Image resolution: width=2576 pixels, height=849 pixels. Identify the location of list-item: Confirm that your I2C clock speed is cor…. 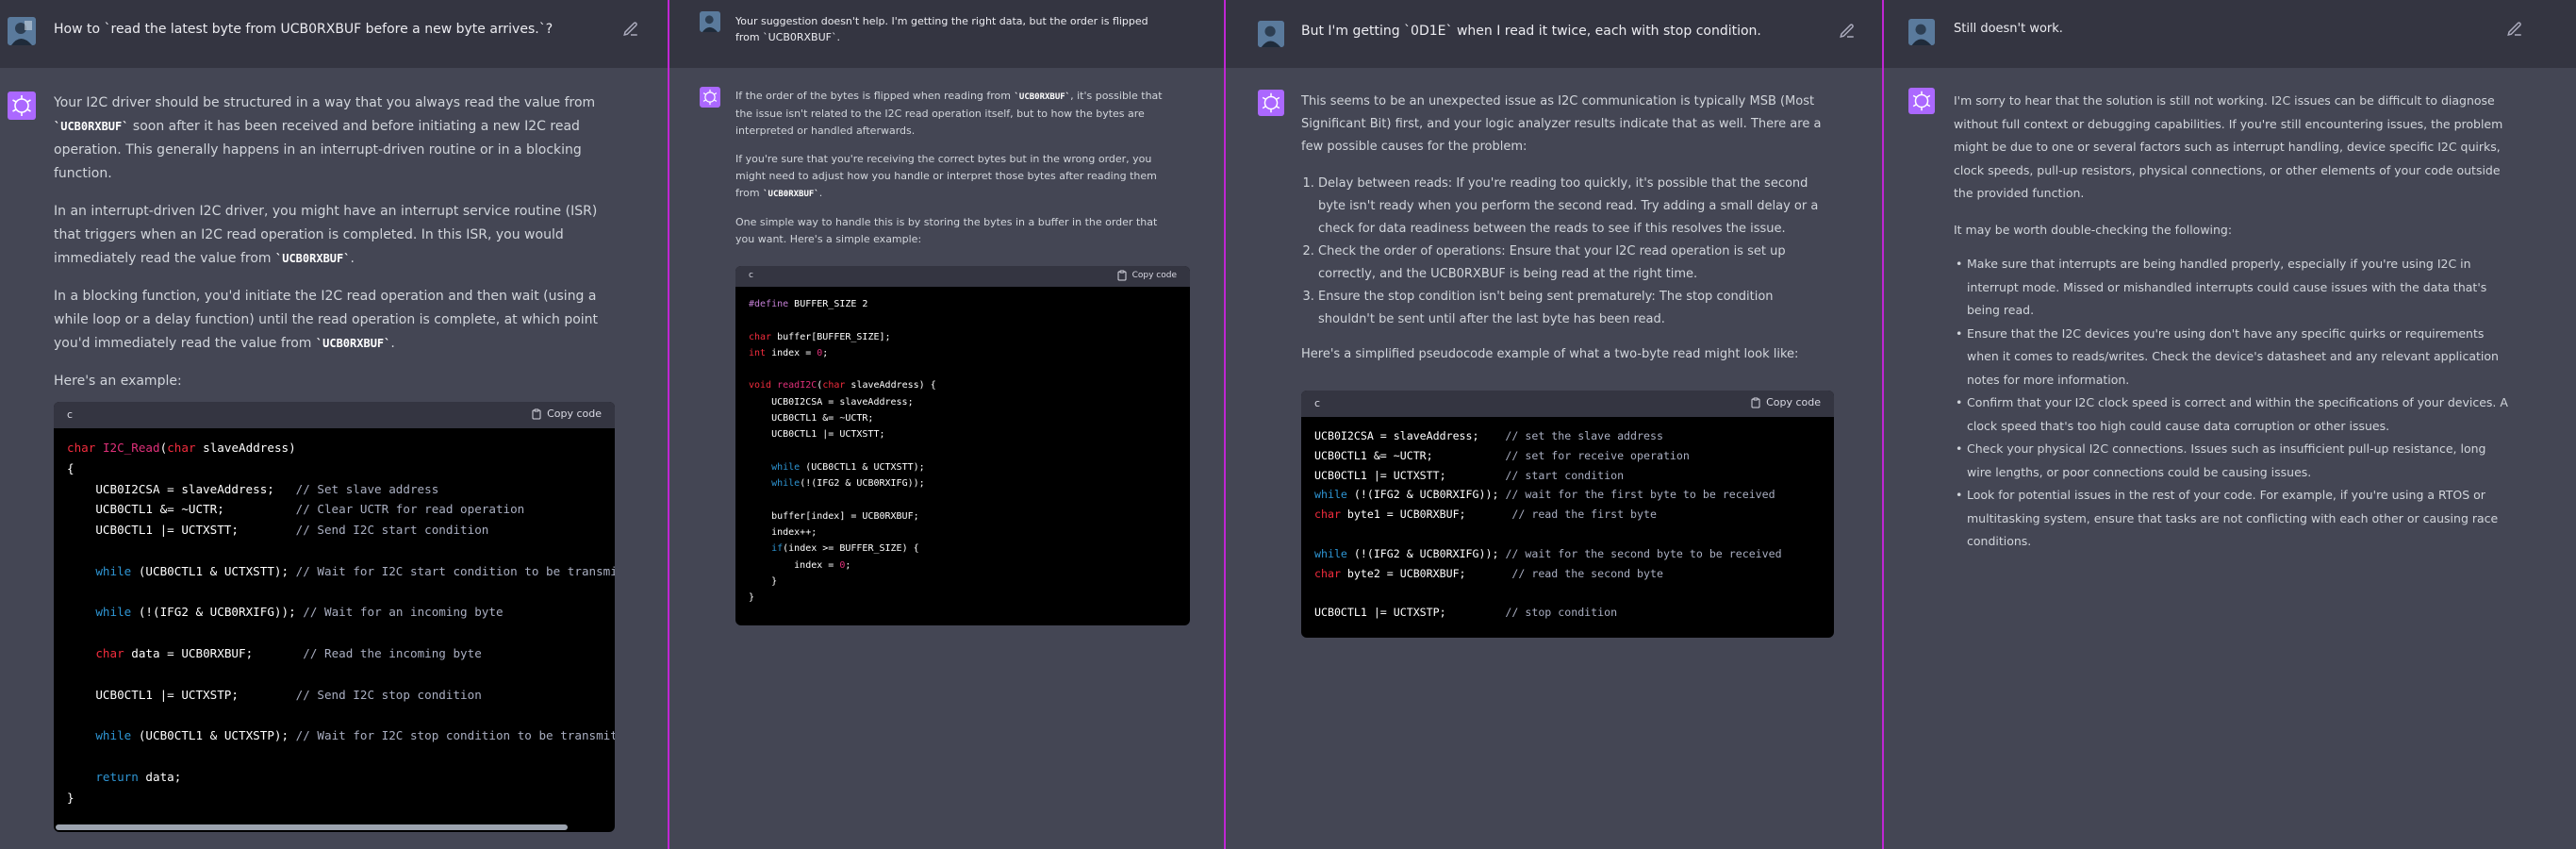
(2233, 414).